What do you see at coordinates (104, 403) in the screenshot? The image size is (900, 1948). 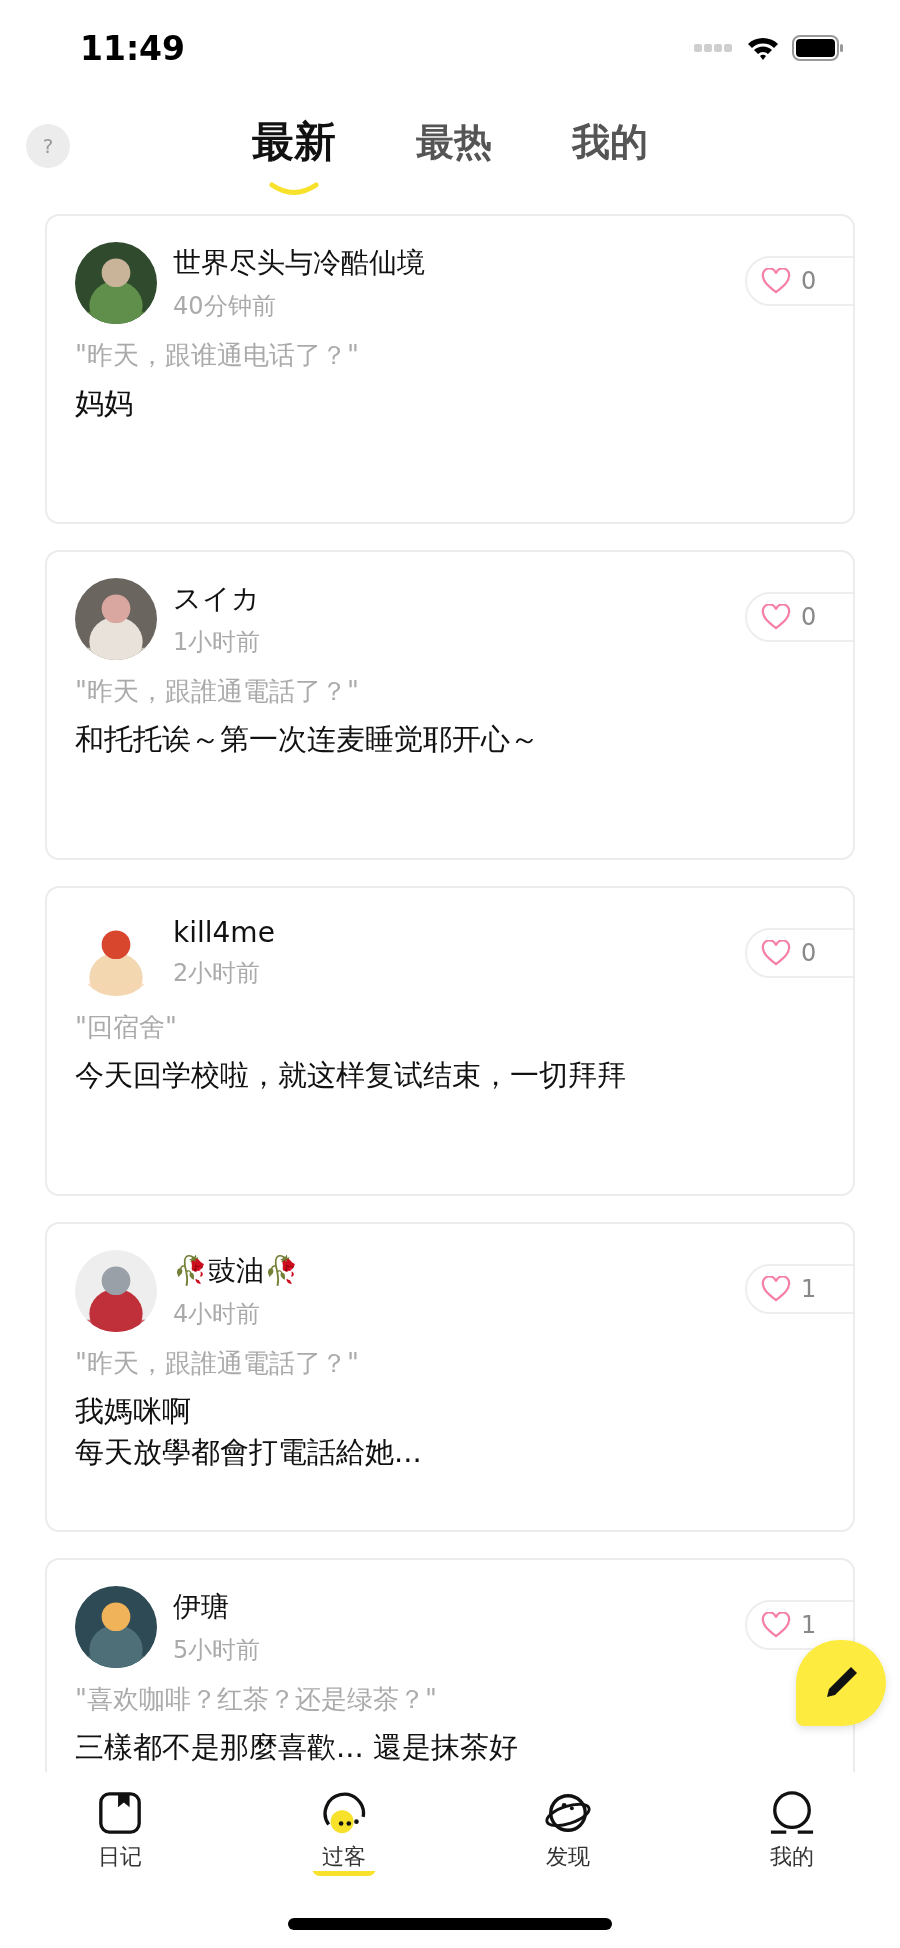 I see `post-text: 妈妈` at bounding box center [104, 403].